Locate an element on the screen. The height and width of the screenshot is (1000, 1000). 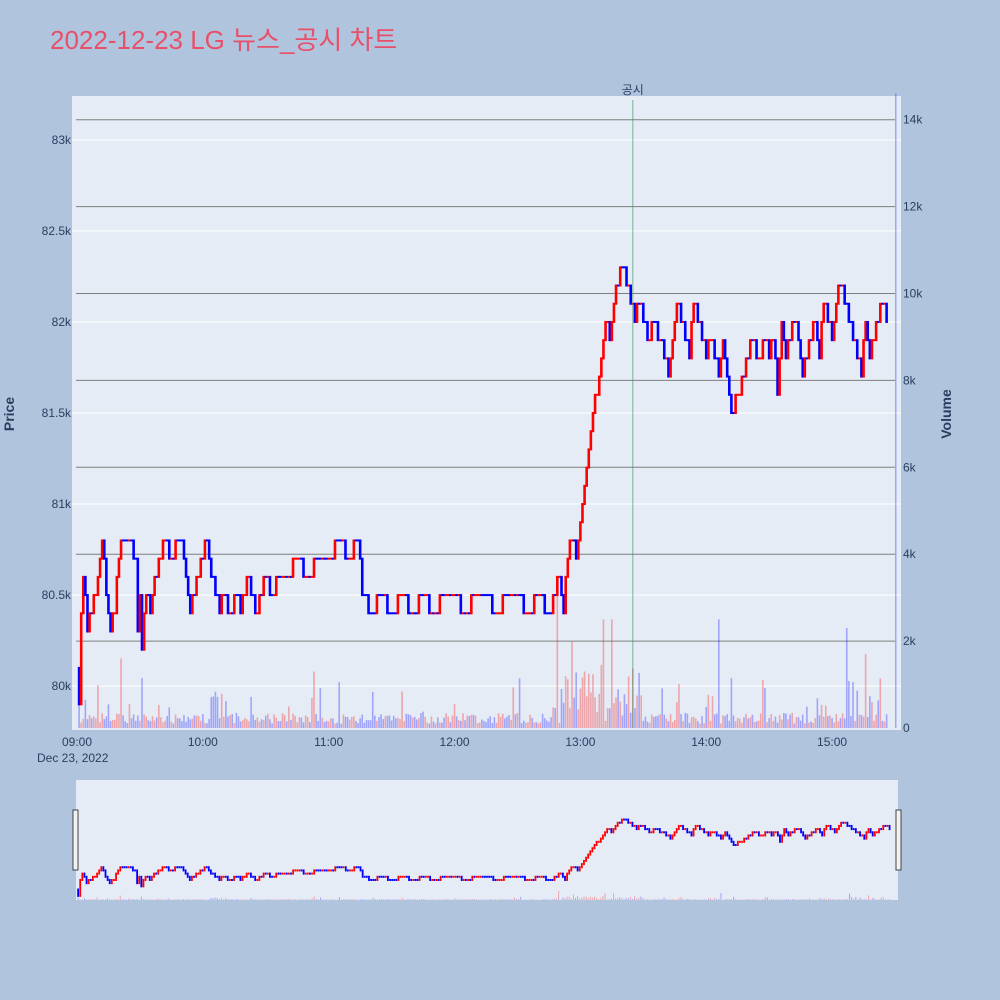
y-axis-ticks: 80k 80.5k 81k 81.5k 82k 82.5k 83k is located at coordinates (57, 413).